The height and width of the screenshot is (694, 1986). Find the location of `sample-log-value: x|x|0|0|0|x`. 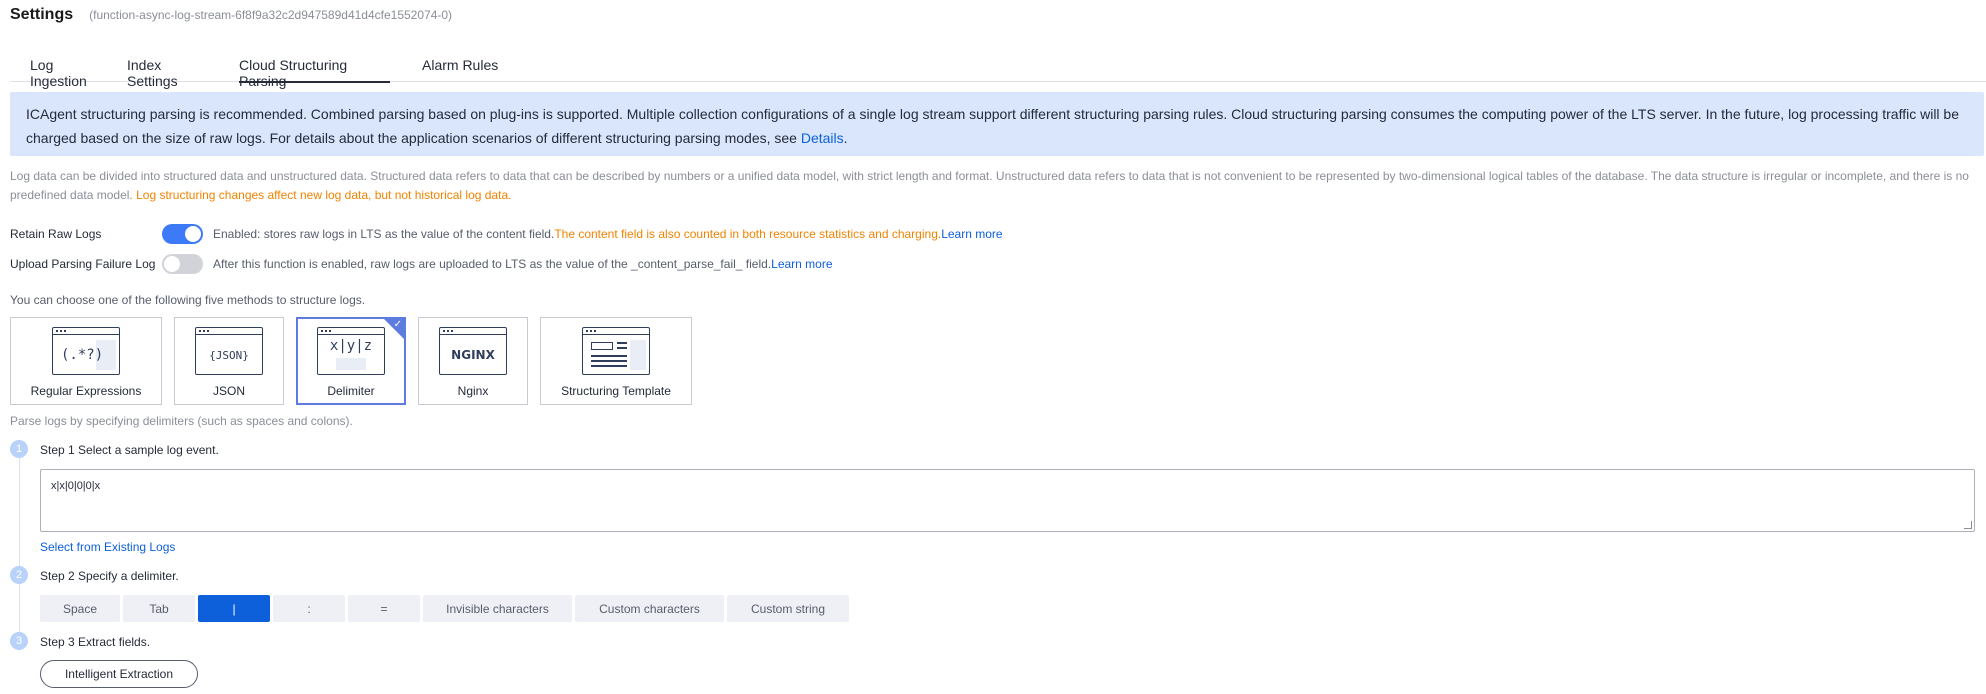

sample-log-value: x|x|0|0|0|x is located at coordinates (76, 486).